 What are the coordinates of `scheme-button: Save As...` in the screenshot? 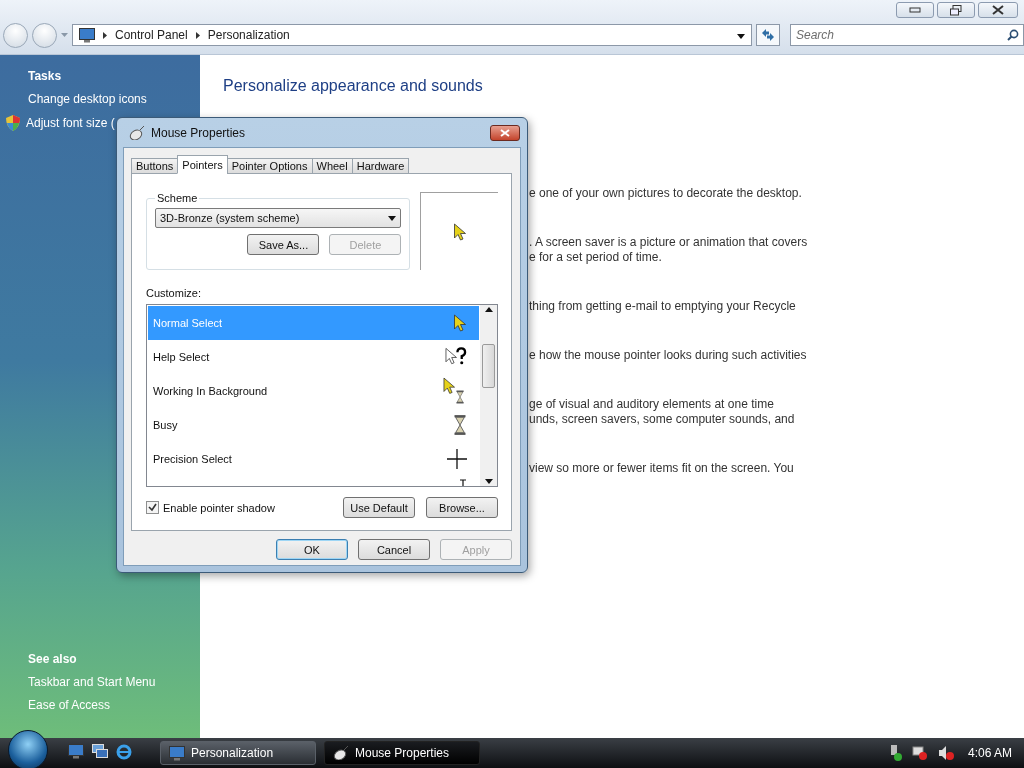 It's located at (283, 244).